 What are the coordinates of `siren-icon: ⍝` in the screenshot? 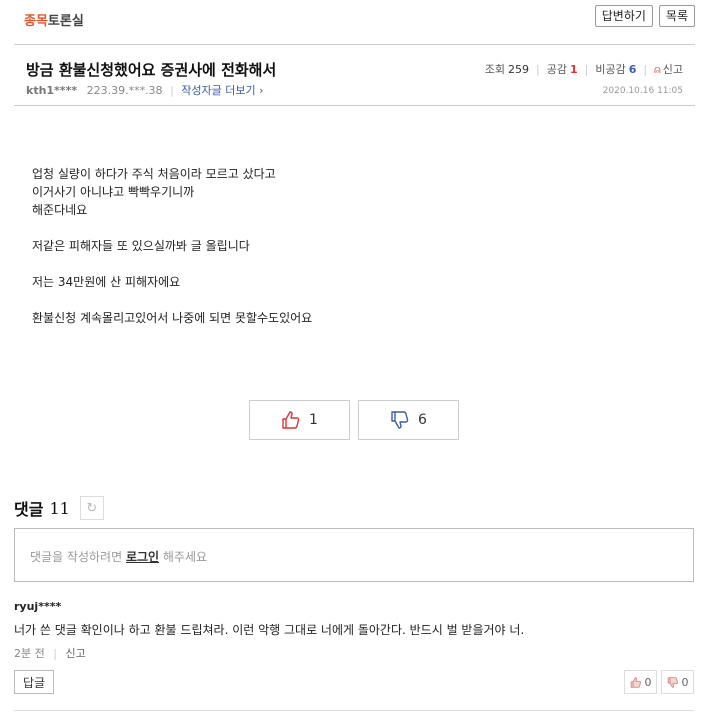 It's located at (657, 69).